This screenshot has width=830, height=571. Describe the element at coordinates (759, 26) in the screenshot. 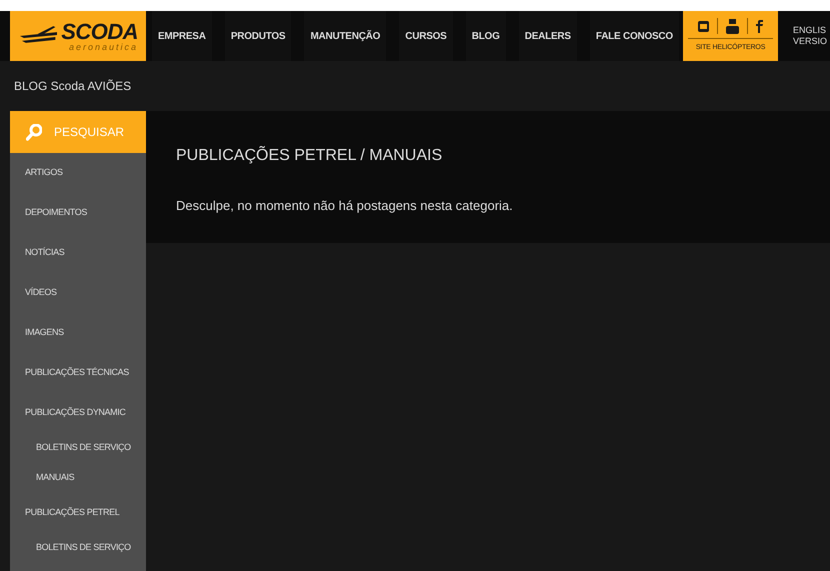

I see `facebook-icon` at that location.